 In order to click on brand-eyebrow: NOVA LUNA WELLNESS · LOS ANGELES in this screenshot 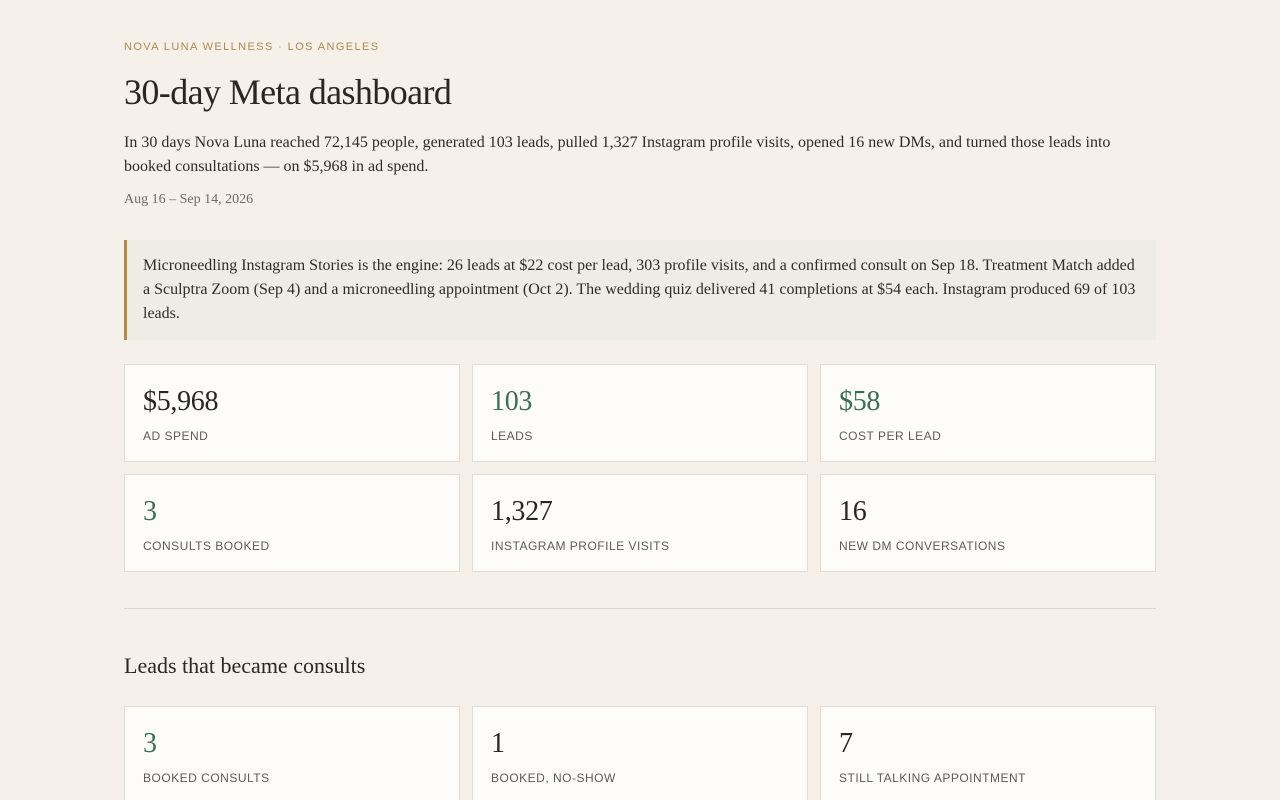, I will do `click(252, 47)`.